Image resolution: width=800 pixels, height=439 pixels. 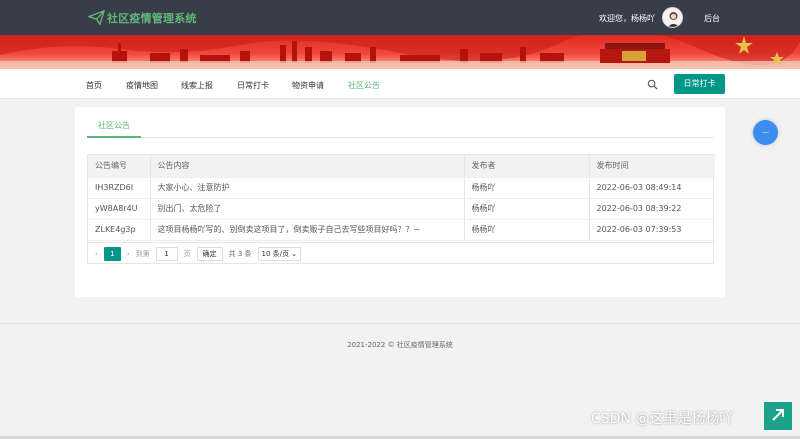 I want to click on paper-plane-icon, so click(x=96, y=17).